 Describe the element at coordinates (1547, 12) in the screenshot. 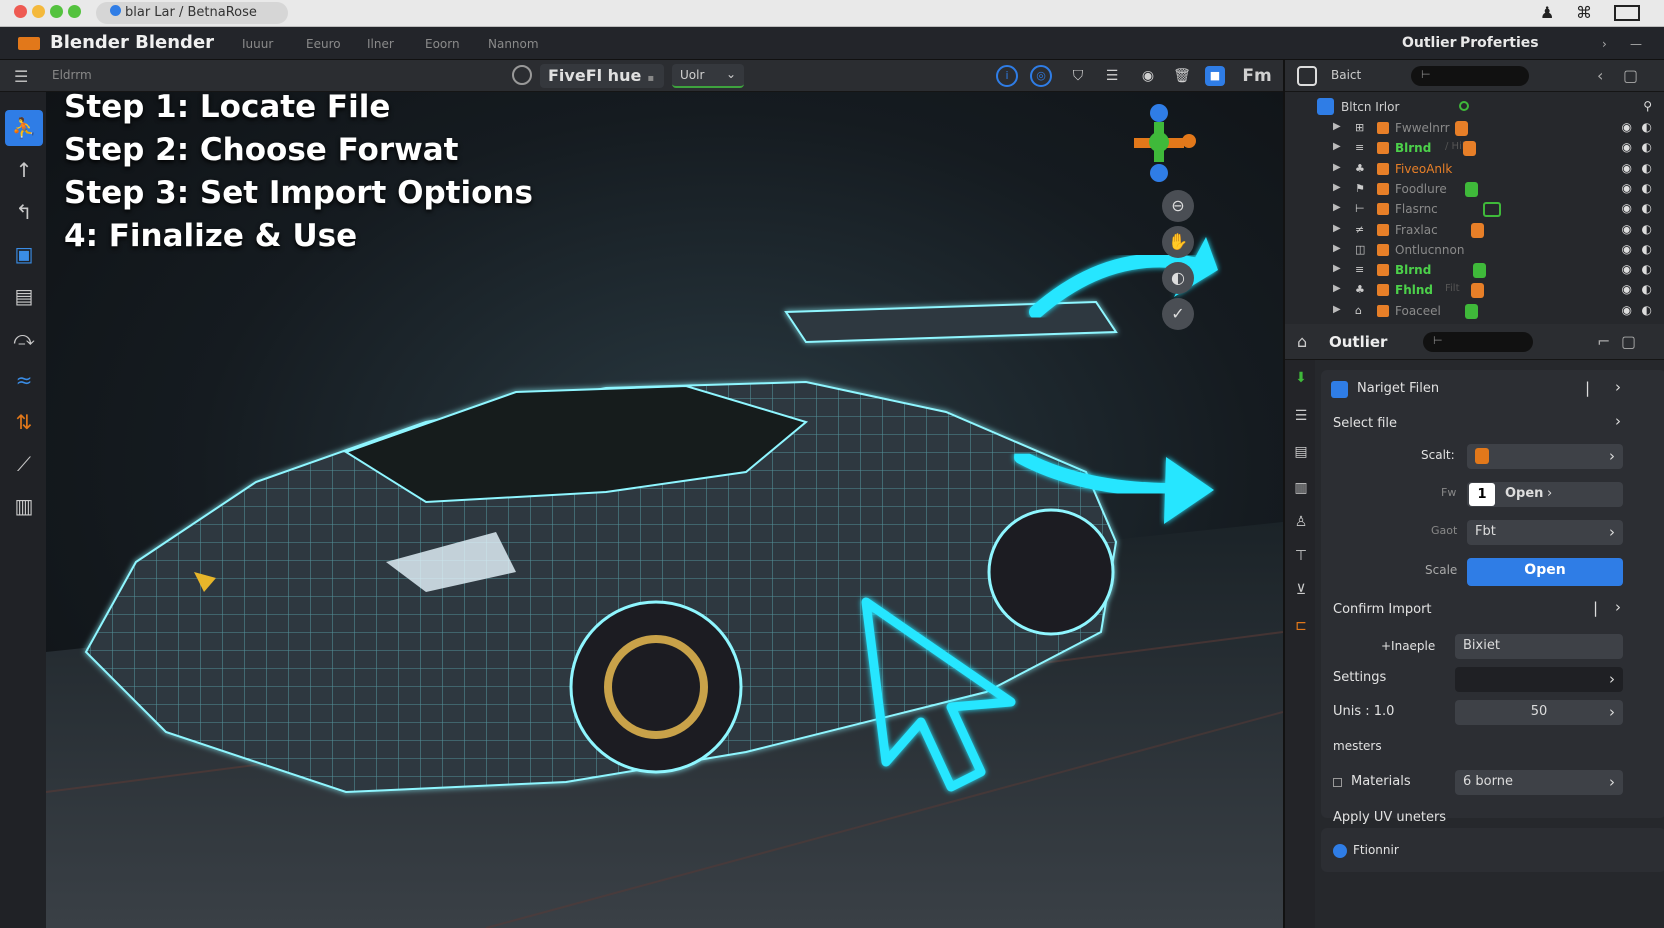

I see `user-icon: ♟` at that location.